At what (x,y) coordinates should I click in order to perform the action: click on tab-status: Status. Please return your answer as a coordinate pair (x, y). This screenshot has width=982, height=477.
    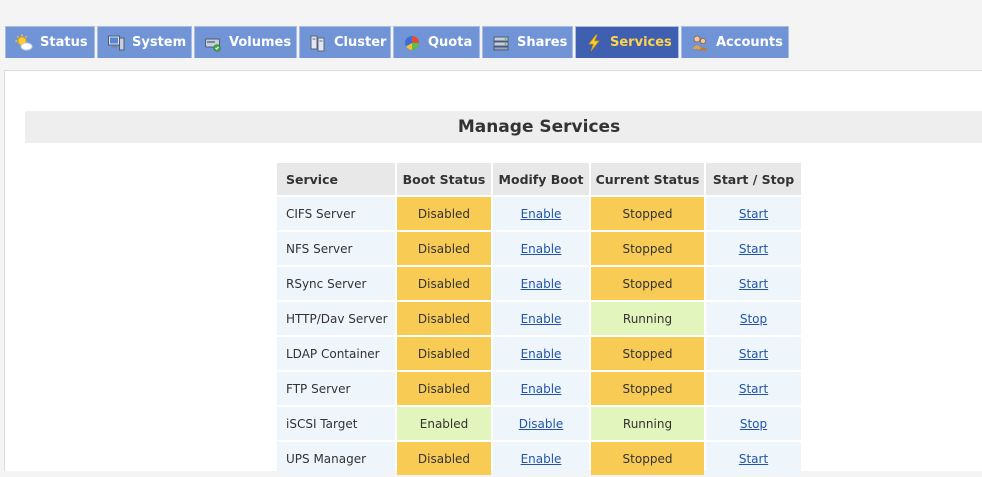
    Looking at the image, I should click on (50, 42).